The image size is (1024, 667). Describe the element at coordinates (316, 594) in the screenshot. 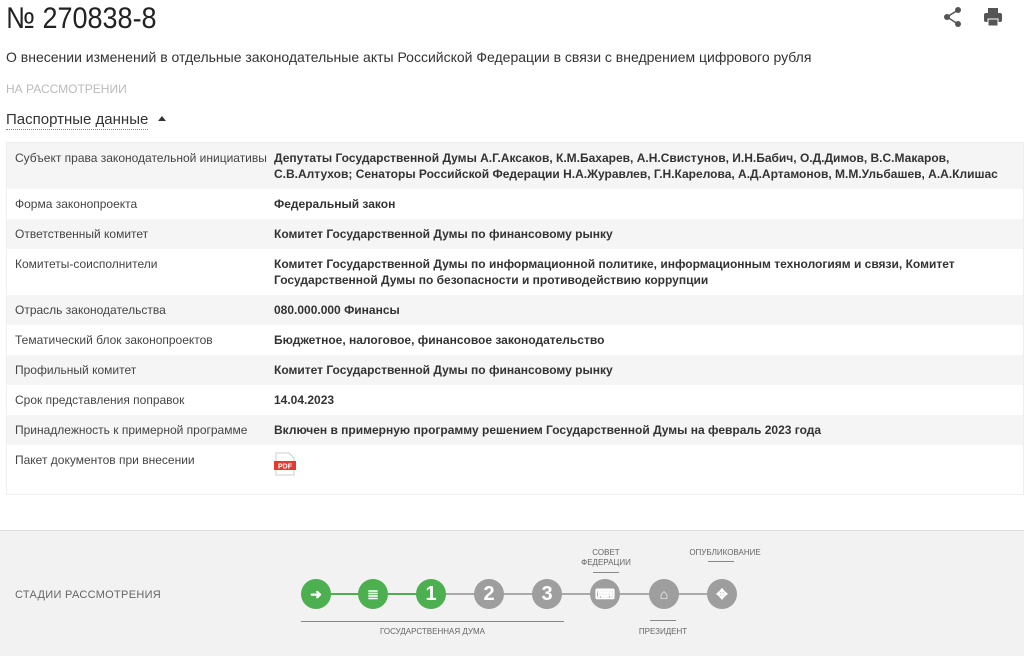

I see `stage-node-1: ➜` at that location.